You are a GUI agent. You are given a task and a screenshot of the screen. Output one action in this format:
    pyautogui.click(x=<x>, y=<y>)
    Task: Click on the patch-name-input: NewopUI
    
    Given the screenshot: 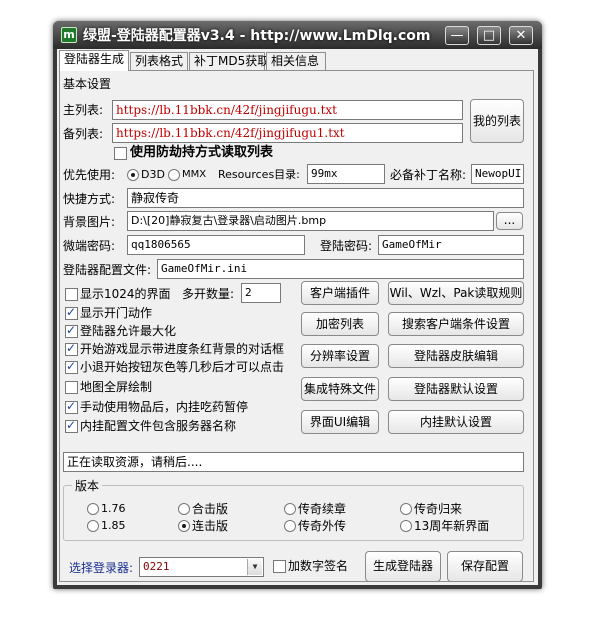 What is the action you would take?
    pyautogui.click(x=497, y=174)
    